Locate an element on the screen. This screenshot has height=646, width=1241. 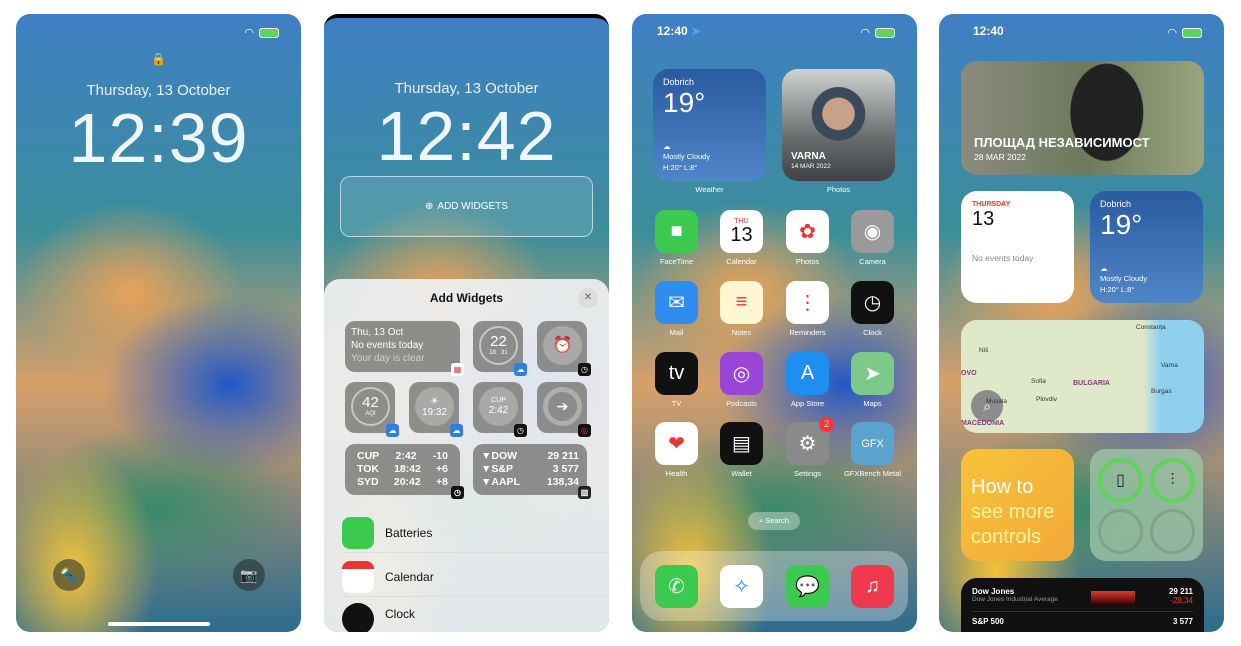
weather-condition: Mostly Cloudy is located at coordinates (1124, 278).